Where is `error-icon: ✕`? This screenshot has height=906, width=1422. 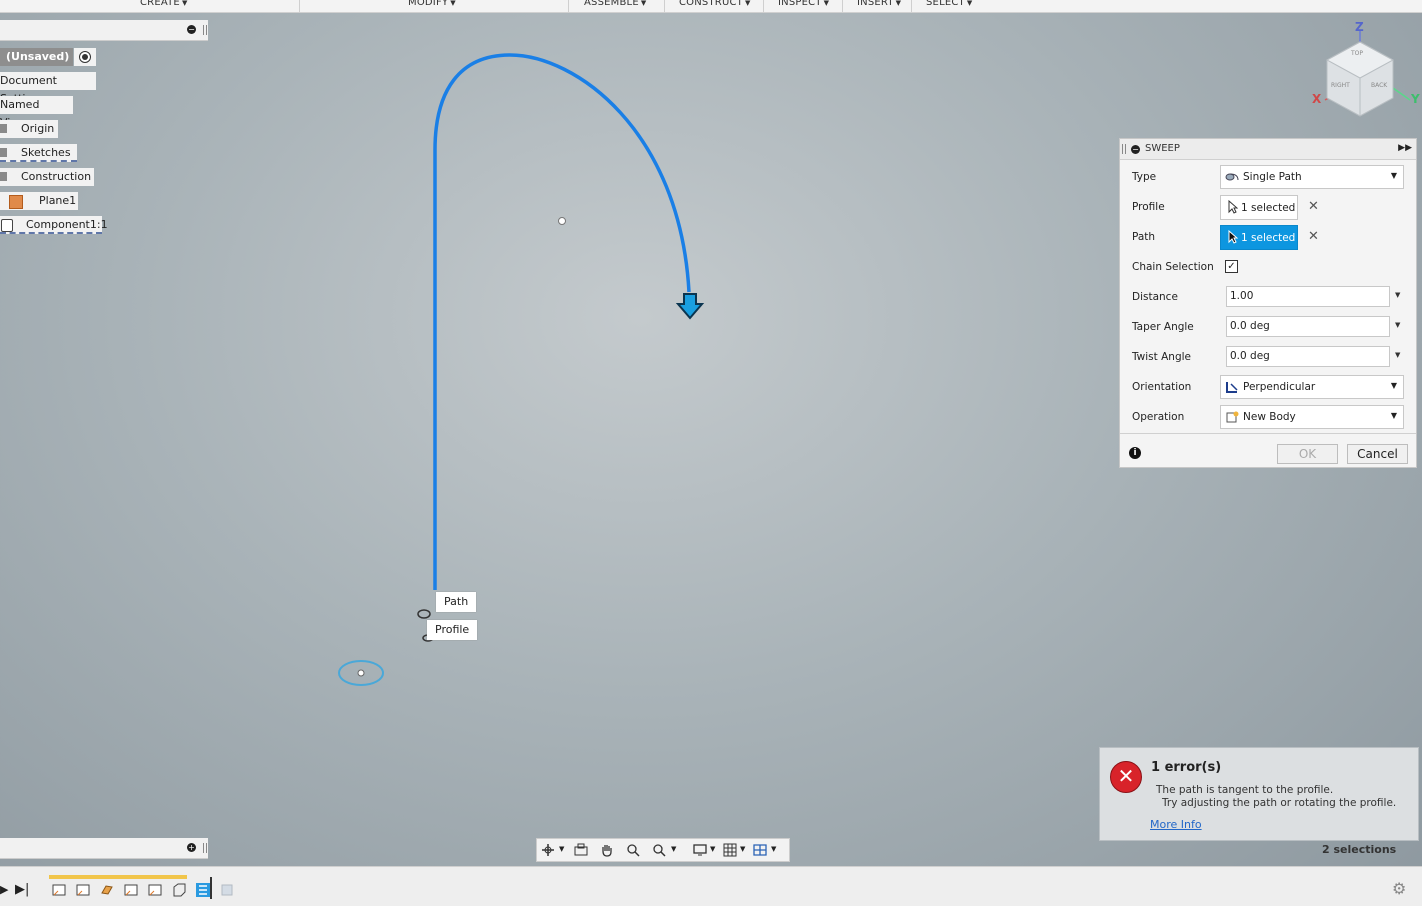
error-icon: ✕ is located at coordinates (1126, 777).